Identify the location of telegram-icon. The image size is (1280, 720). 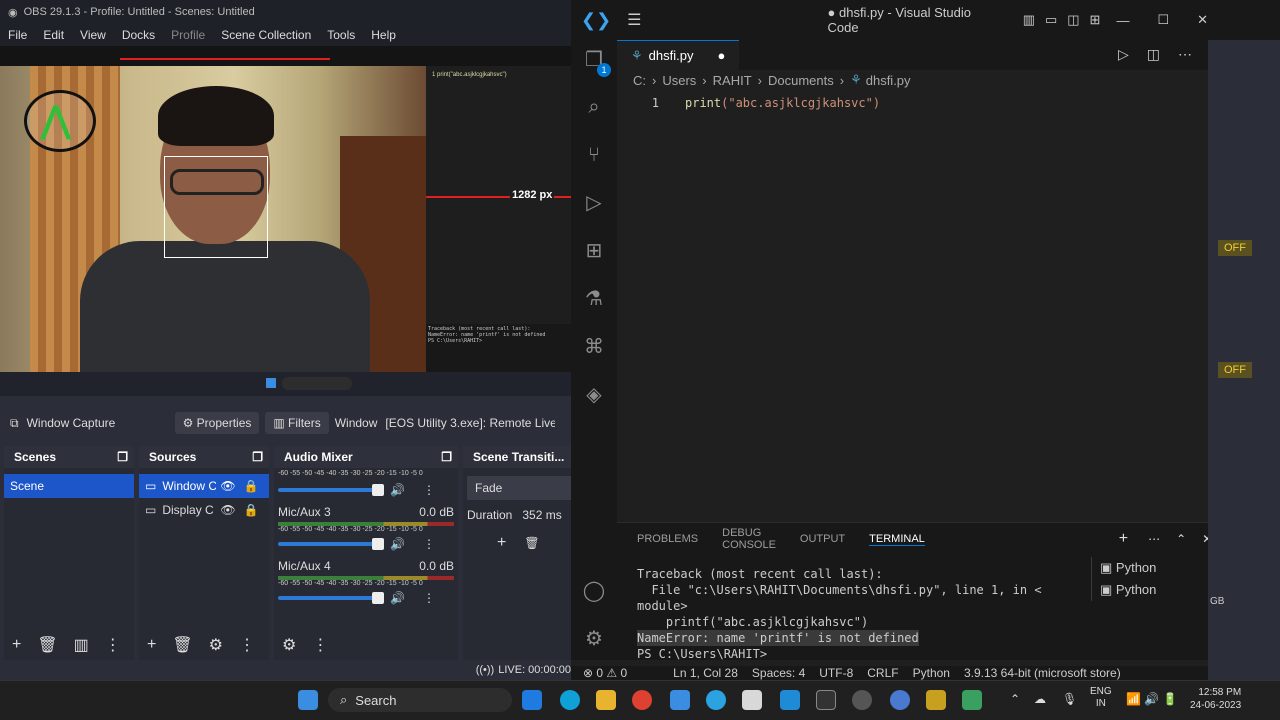
(716, 700).